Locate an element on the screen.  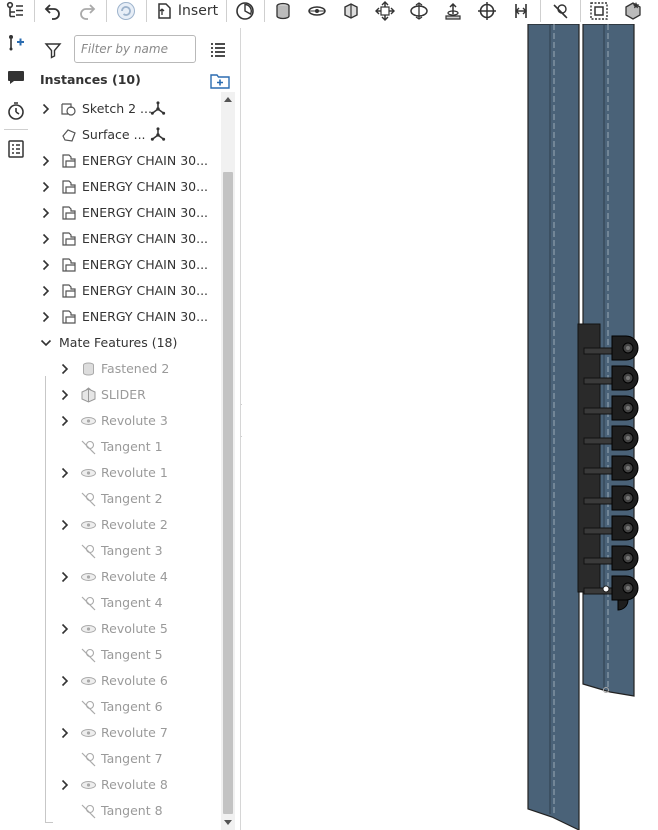
scroll-thumb is located at coordinates (228, 493).